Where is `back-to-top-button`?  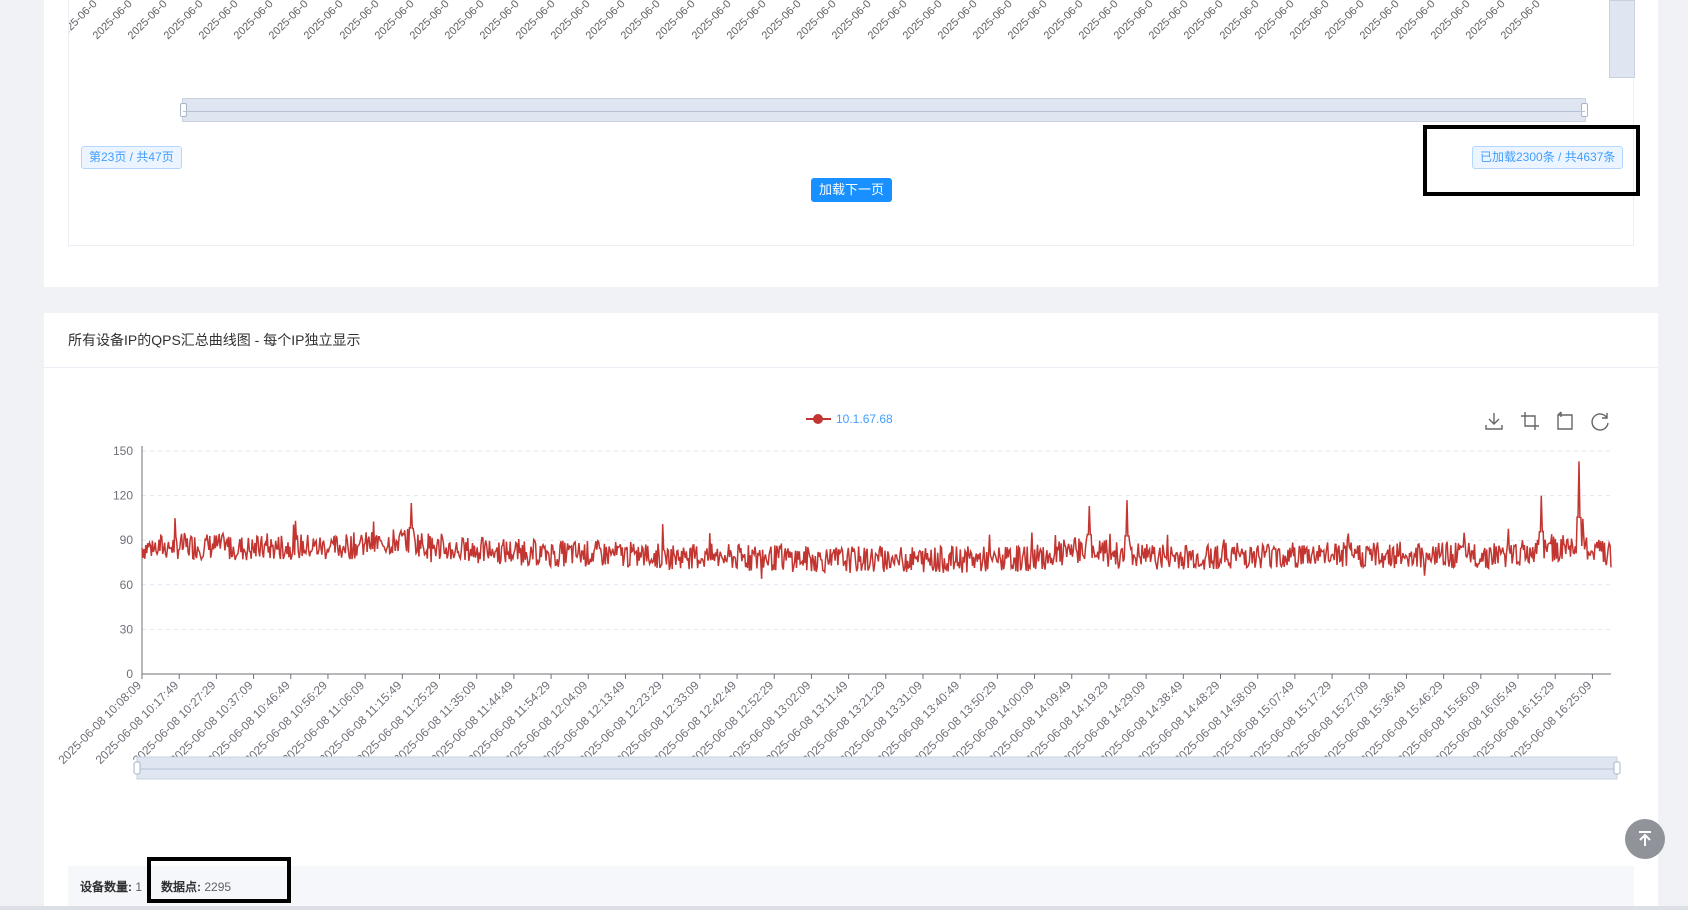 back-to-top-button is located at coordinates (1645, 839).